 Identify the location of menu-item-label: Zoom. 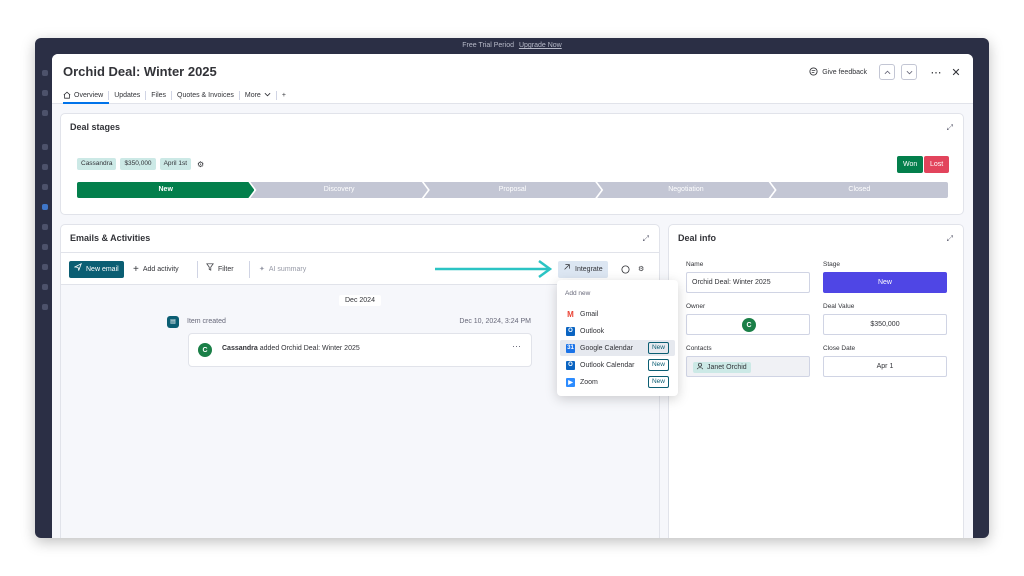
(589, 382).